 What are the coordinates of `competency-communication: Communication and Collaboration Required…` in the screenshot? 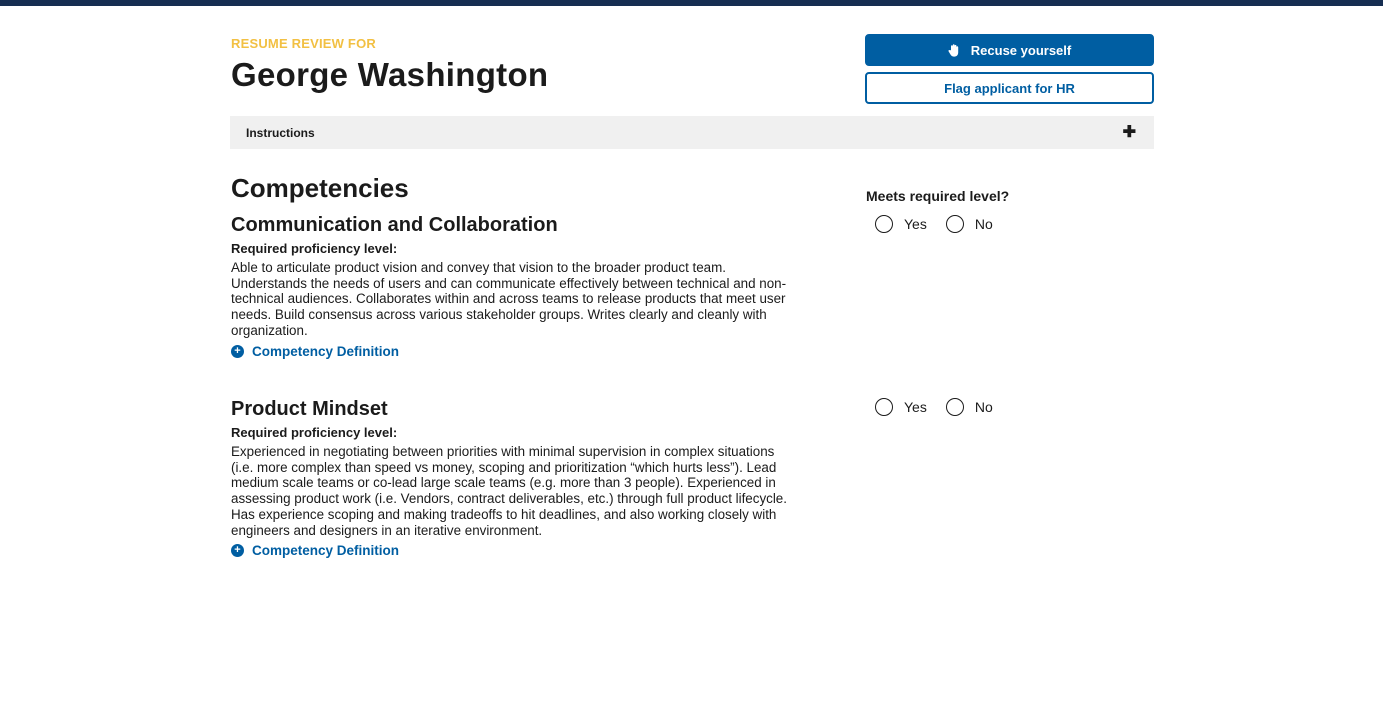 It's located at (511, 286).